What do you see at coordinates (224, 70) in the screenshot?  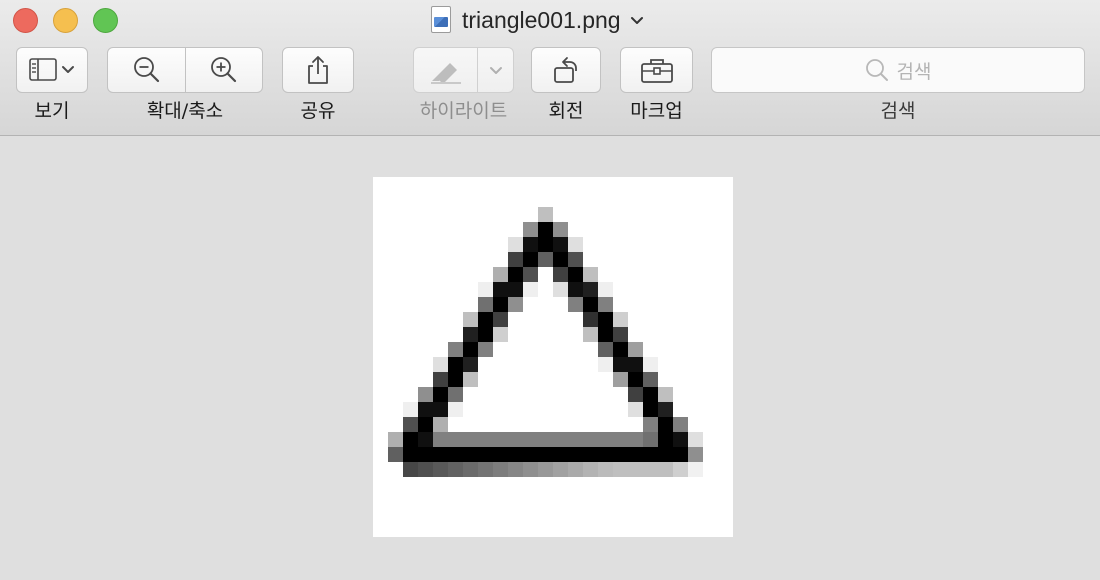 I see `zoom-in-button` at bounding box center [224, 70].